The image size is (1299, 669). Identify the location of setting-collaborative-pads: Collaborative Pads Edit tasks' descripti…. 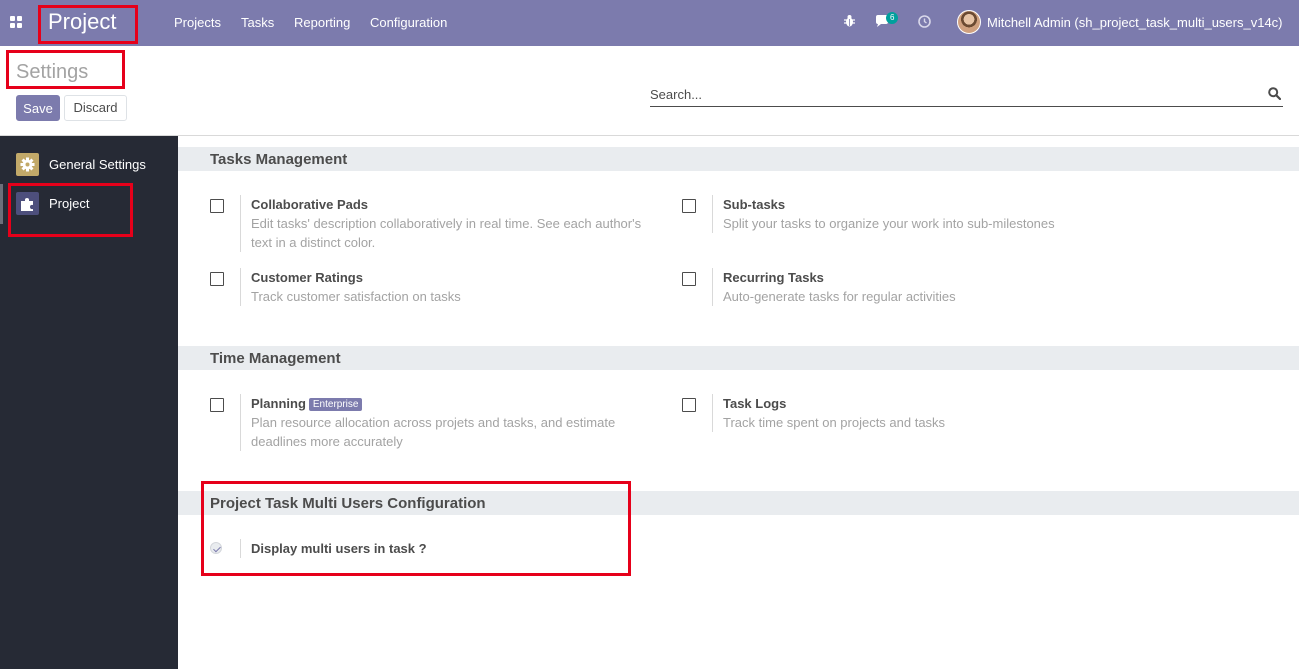
(430, 223).